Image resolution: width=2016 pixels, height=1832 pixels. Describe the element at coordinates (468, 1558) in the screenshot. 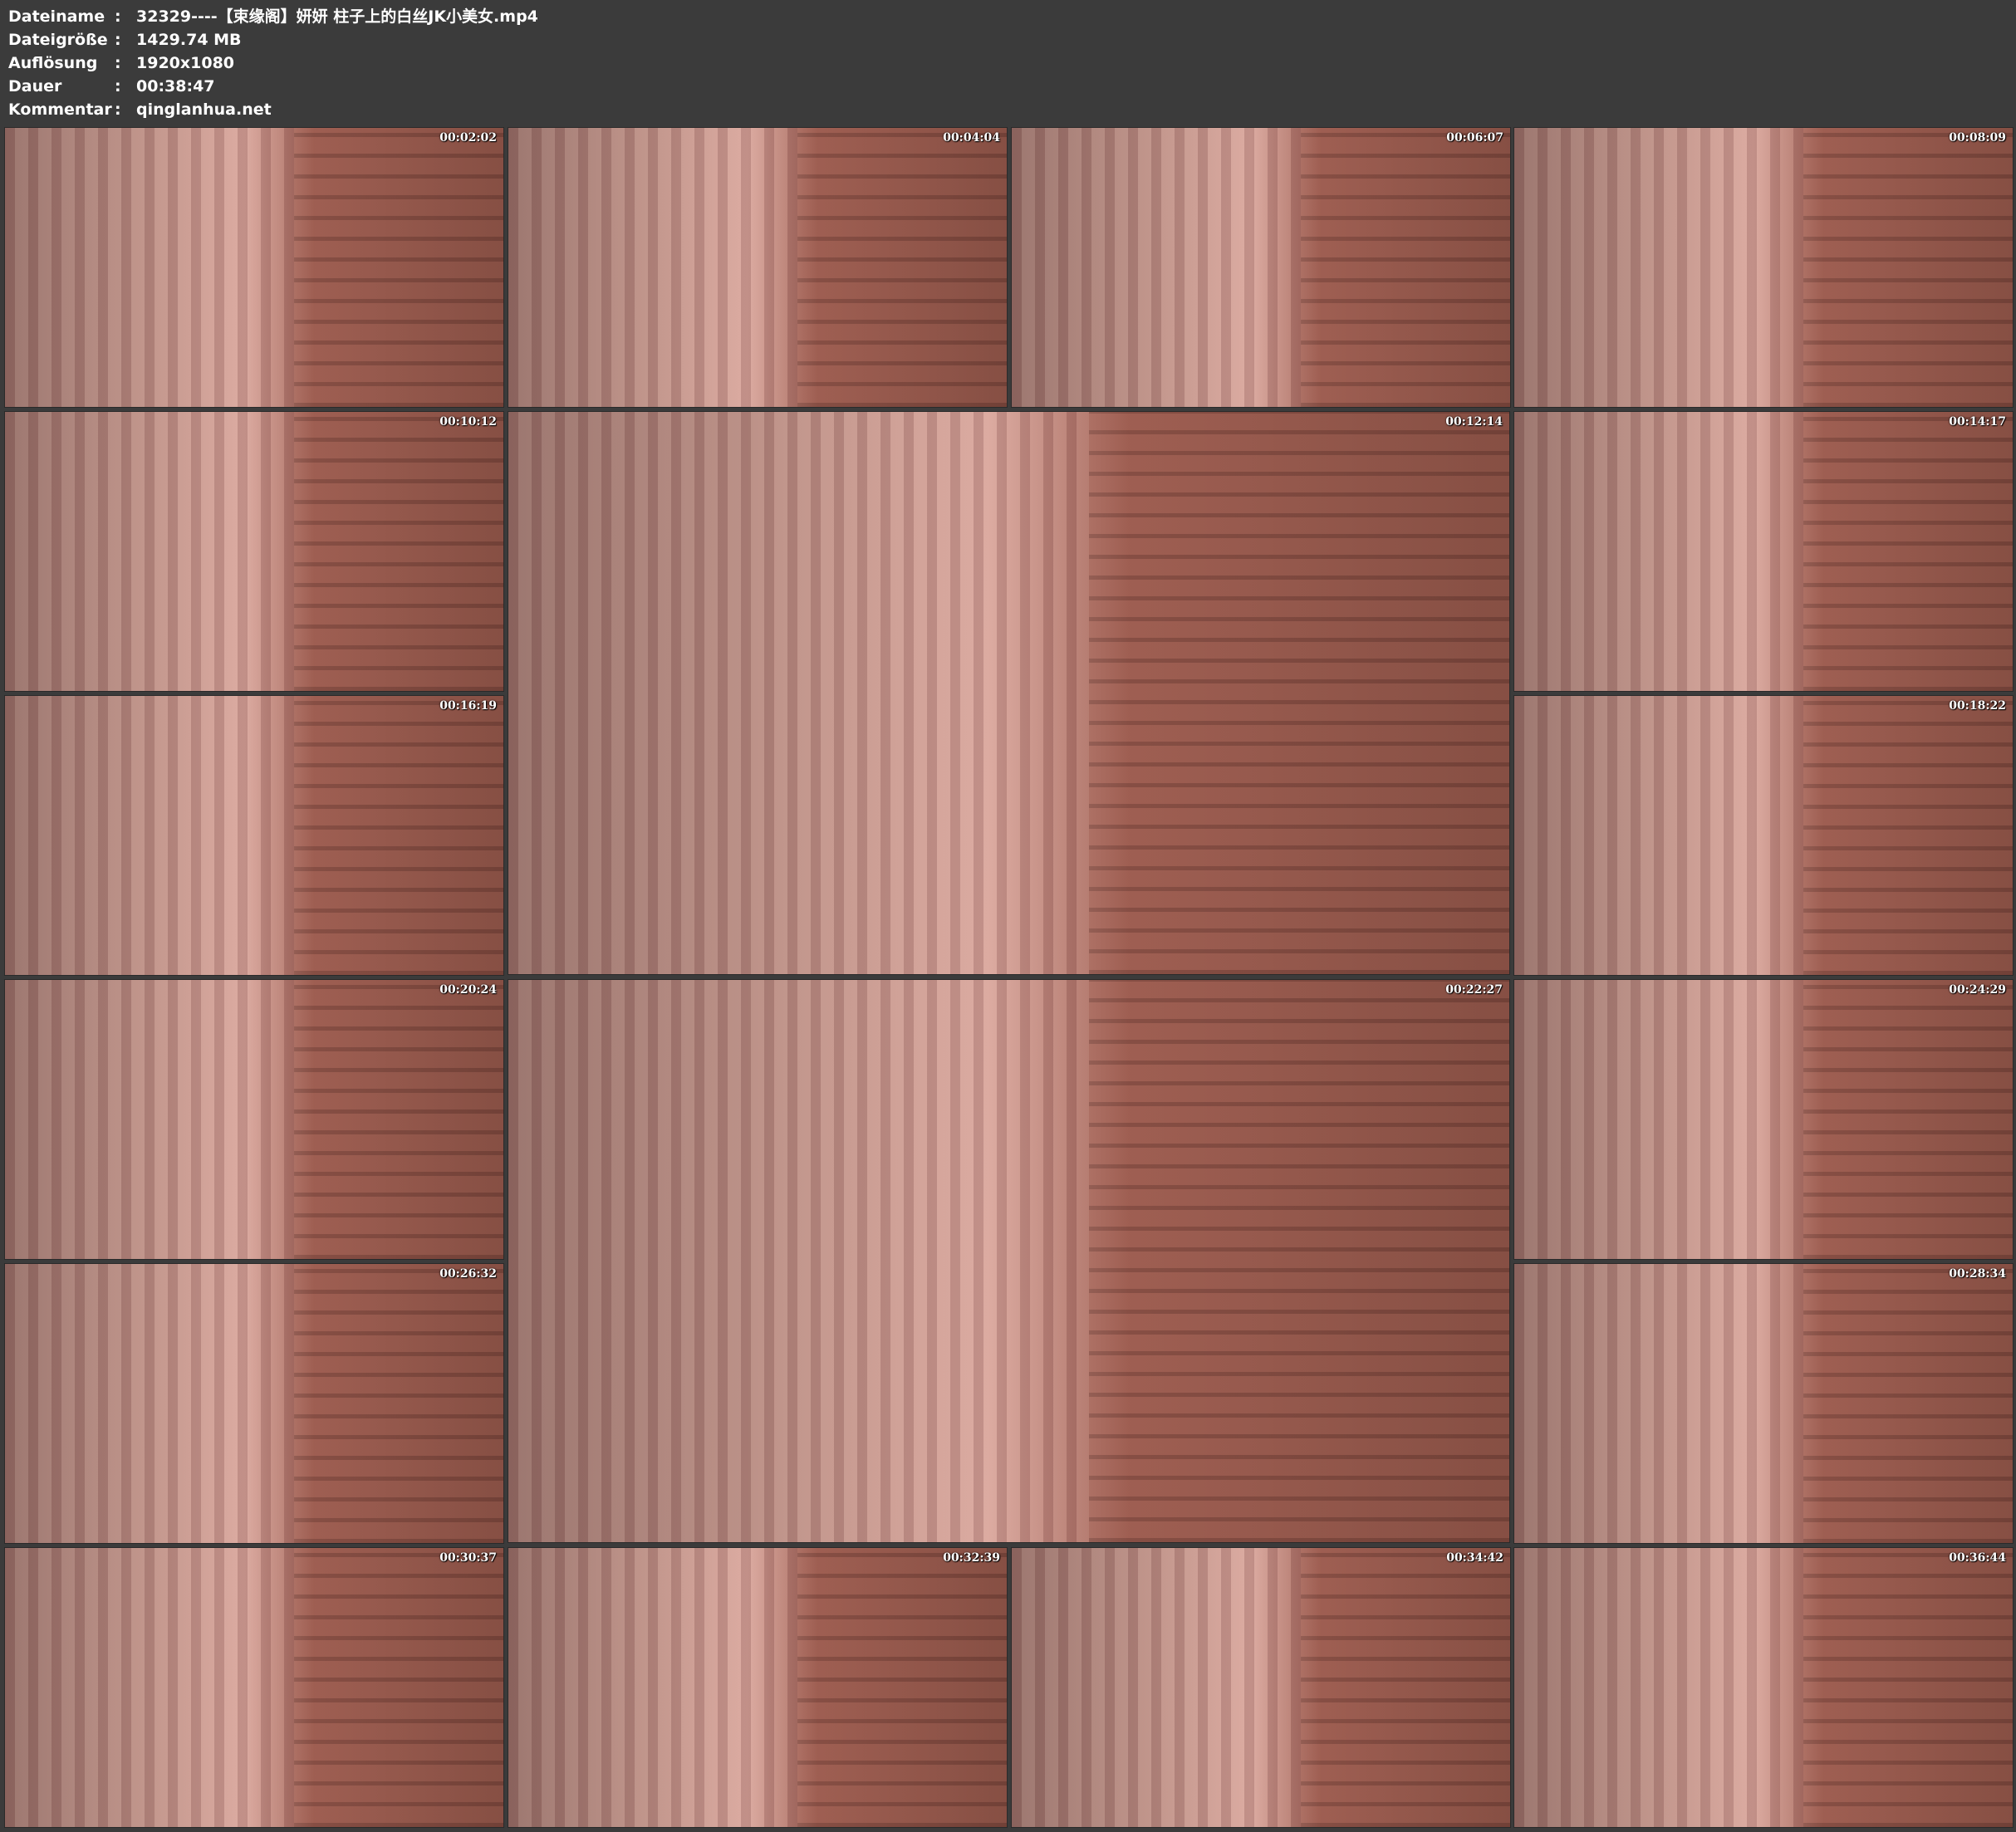

I see `thumbnail-timestamp: 00:30:37` at that location.